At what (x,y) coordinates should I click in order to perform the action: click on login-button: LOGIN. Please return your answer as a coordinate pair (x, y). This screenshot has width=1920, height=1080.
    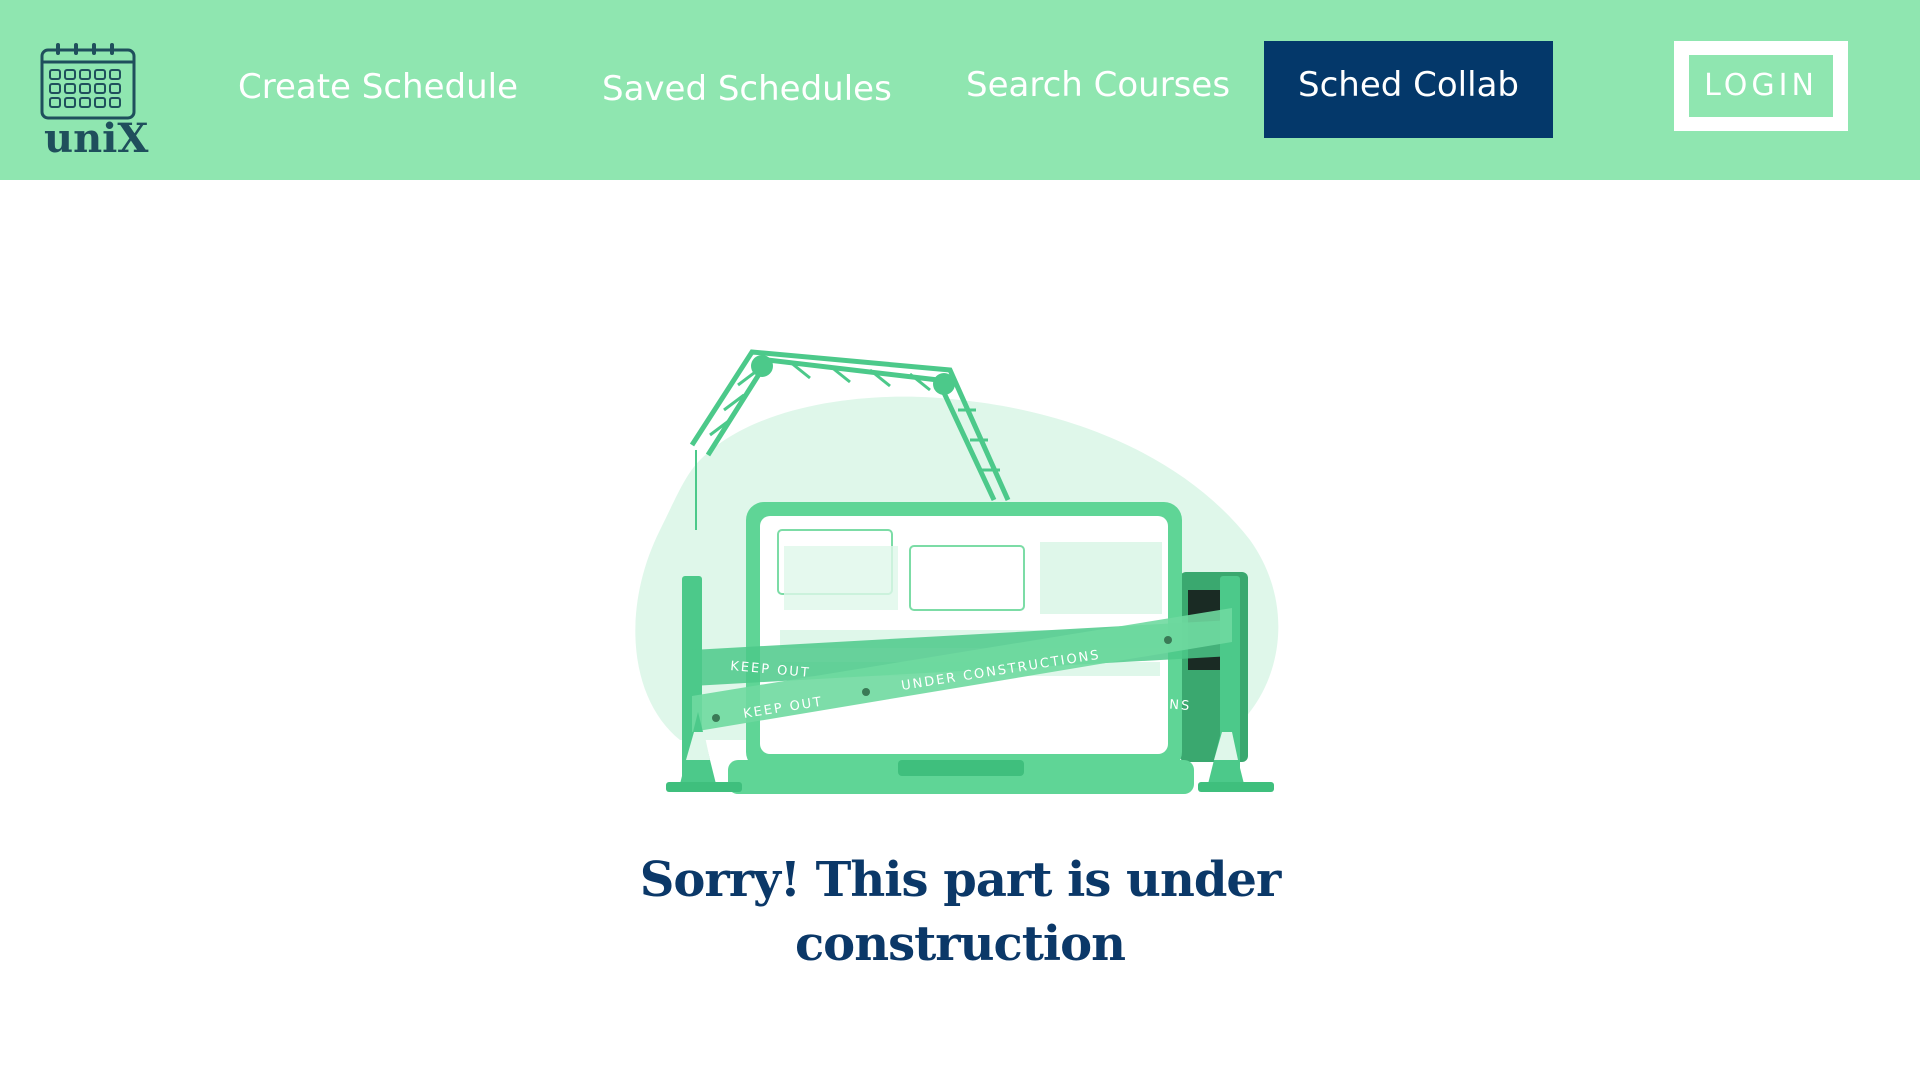
    Looking at the image, I should click on (1761, 86).